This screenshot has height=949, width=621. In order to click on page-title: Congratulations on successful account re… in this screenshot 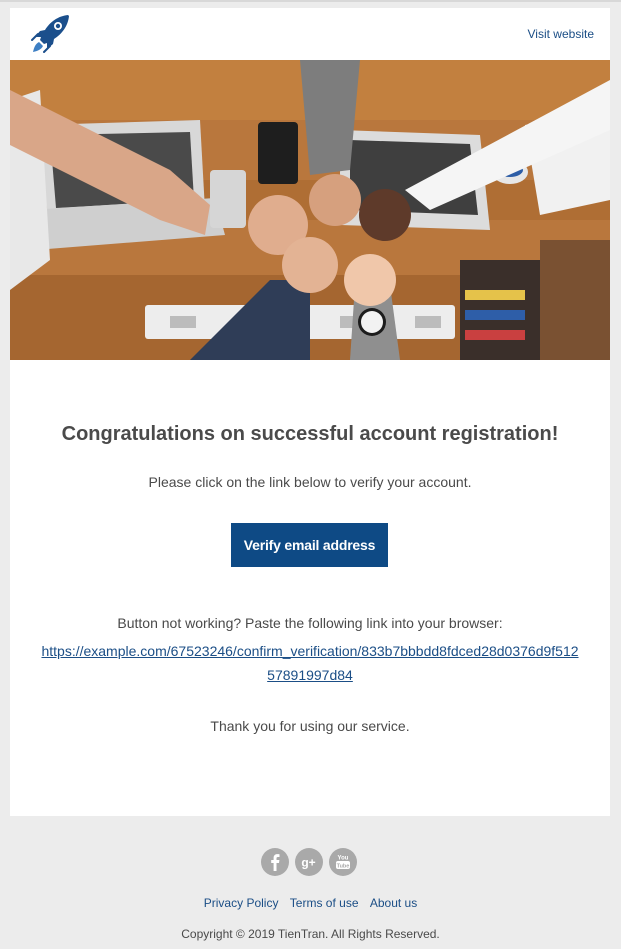, I will do `click(310, 434)`.